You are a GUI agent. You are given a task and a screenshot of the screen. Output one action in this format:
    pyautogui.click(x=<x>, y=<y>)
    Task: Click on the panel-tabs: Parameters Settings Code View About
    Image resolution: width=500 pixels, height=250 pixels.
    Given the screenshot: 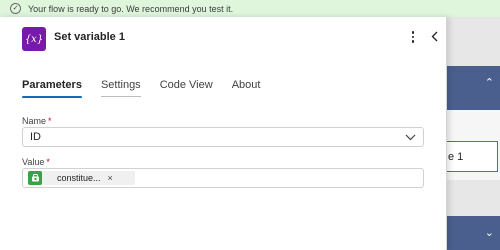 What is the action you would take?
    pyautogui.click(x=141, y=90)
    